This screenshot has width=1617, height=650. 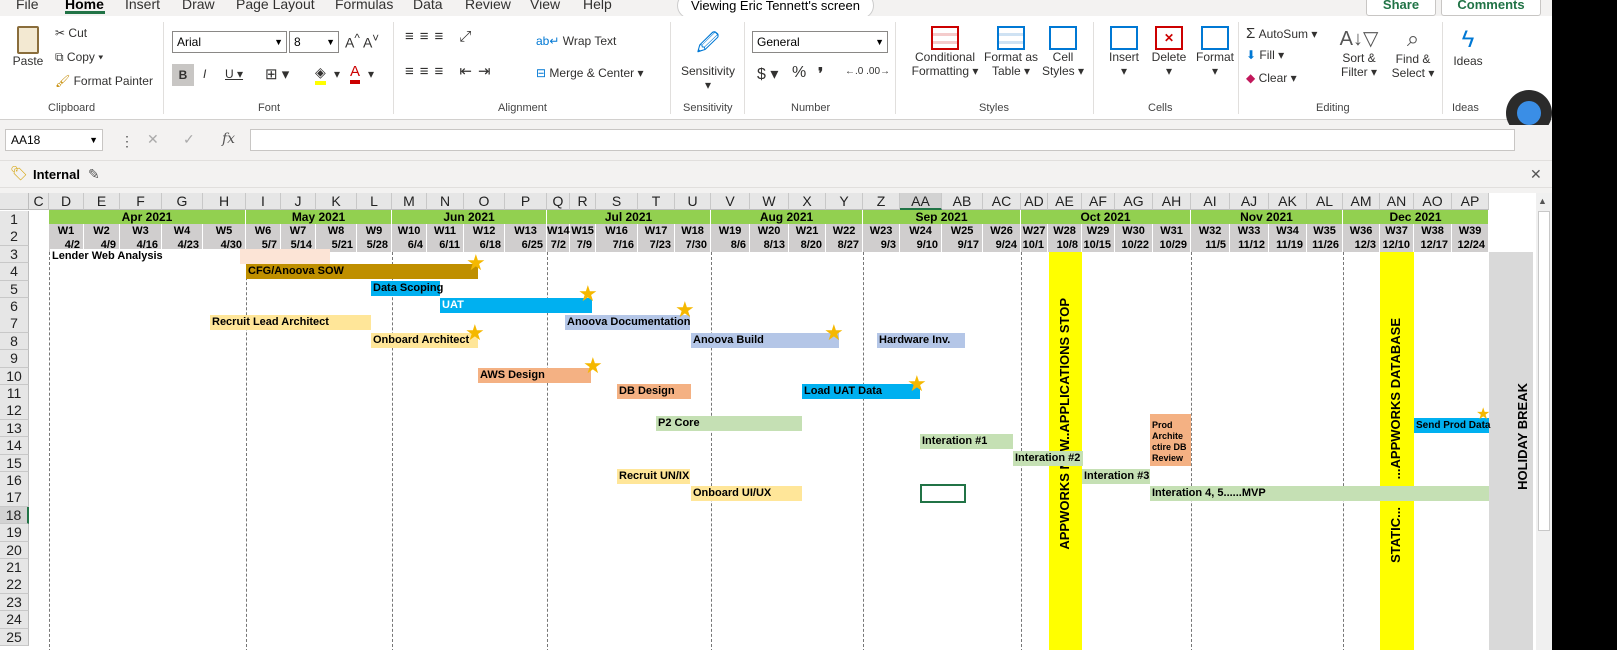 What do you see at coordinates (488, 6) in the screenshot?
I see `menu-review: Review` at bounding box center [488, 6].